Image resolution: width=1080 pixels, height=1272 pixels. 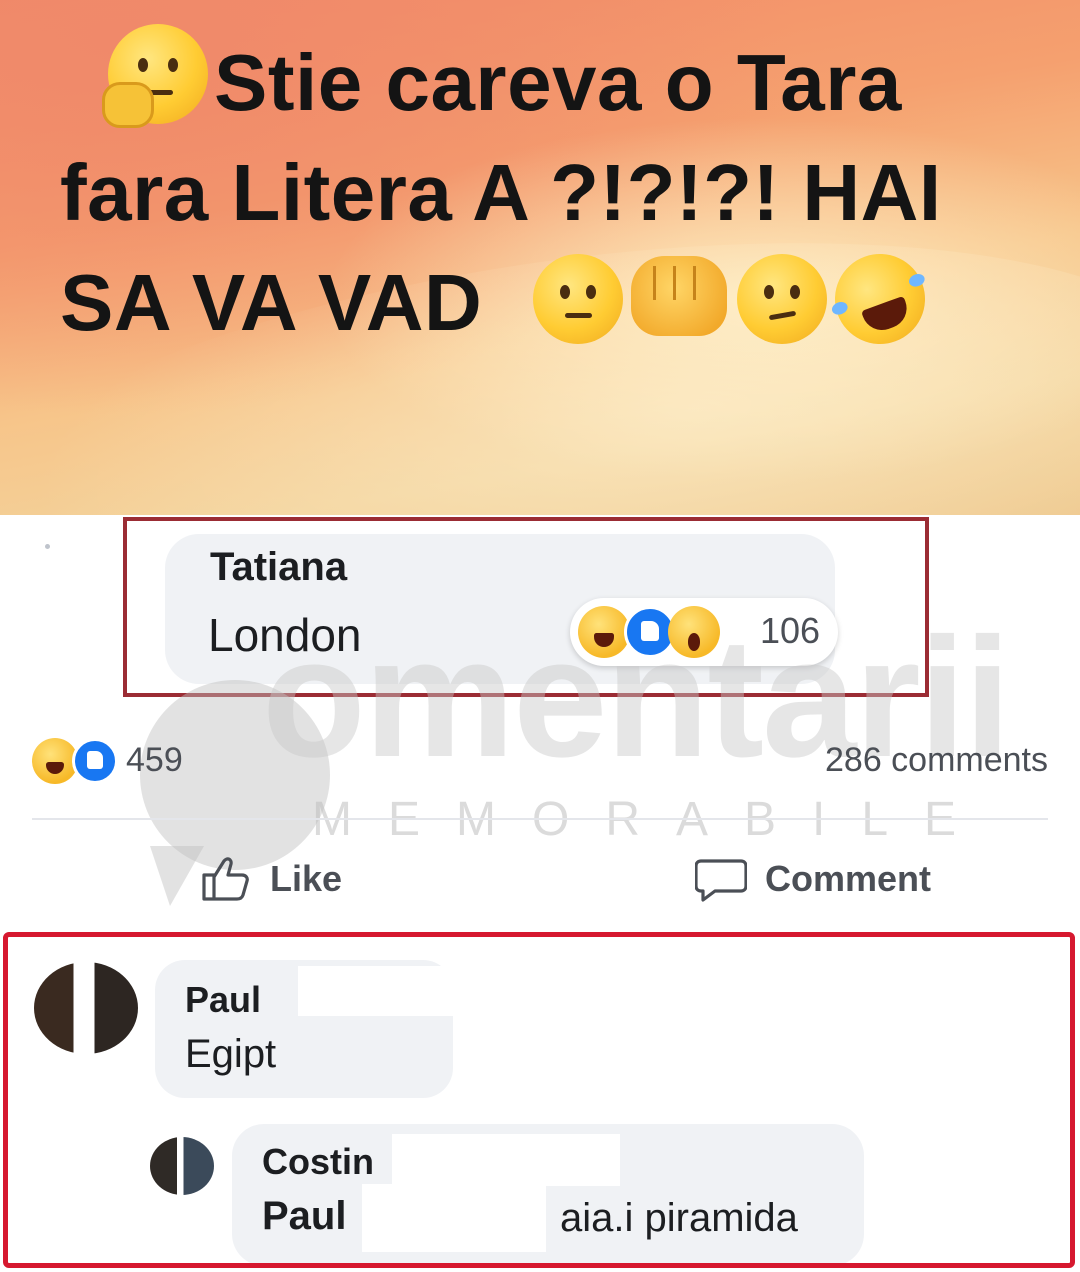 I want to click on post-line-1: Stie careva o Tara, so click(x=555, y=81).